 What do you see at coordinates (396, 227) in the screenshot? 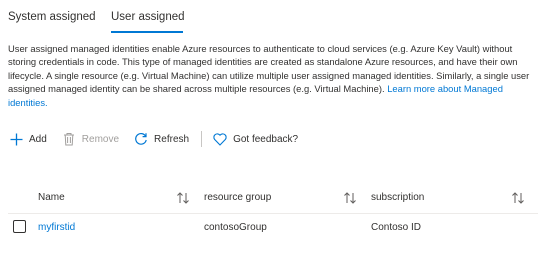
I see `subscription-cell: Contoso ID` at bounding box center [396, 227].